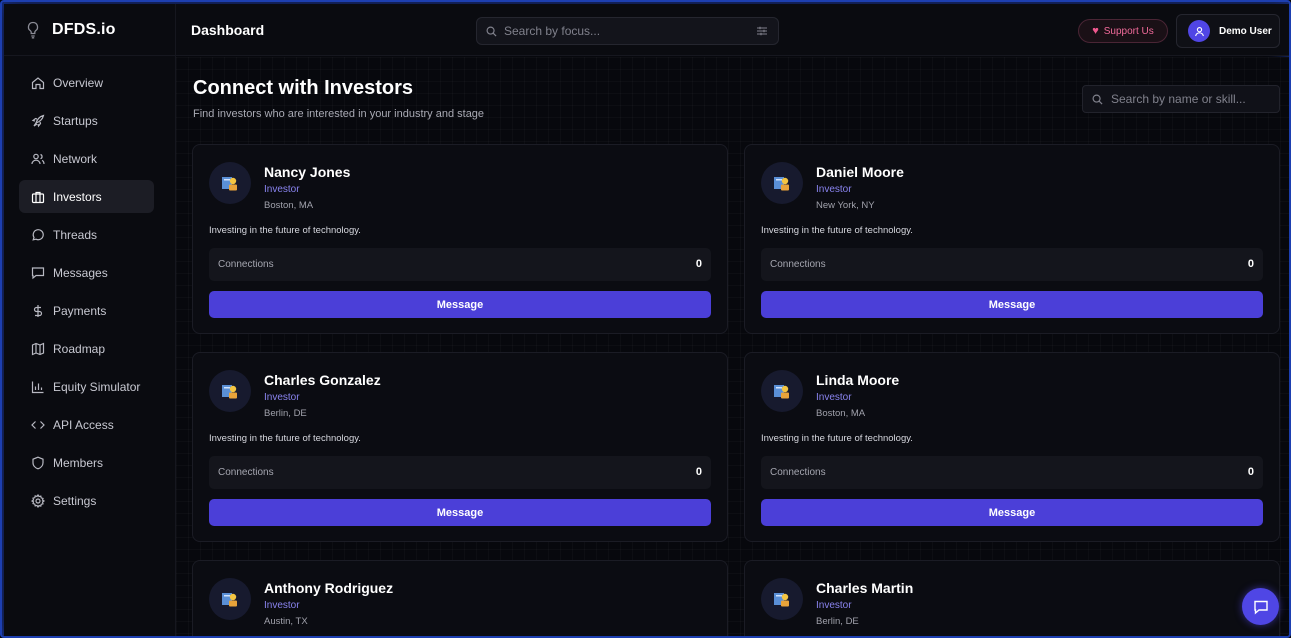  Describe the element at coordinates (38, 500) in the screenshot. I see `gear-icon` at that location.